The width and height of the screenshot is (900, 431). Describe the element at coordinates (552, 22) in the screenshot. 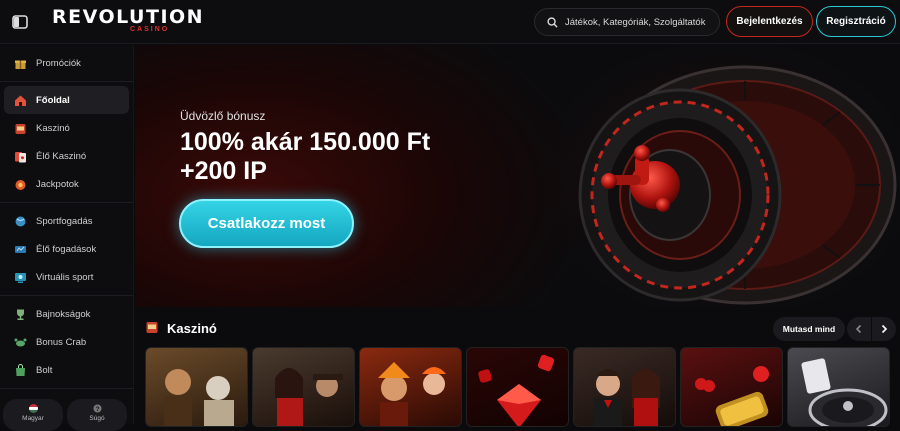

I see `search-icon` at that location.